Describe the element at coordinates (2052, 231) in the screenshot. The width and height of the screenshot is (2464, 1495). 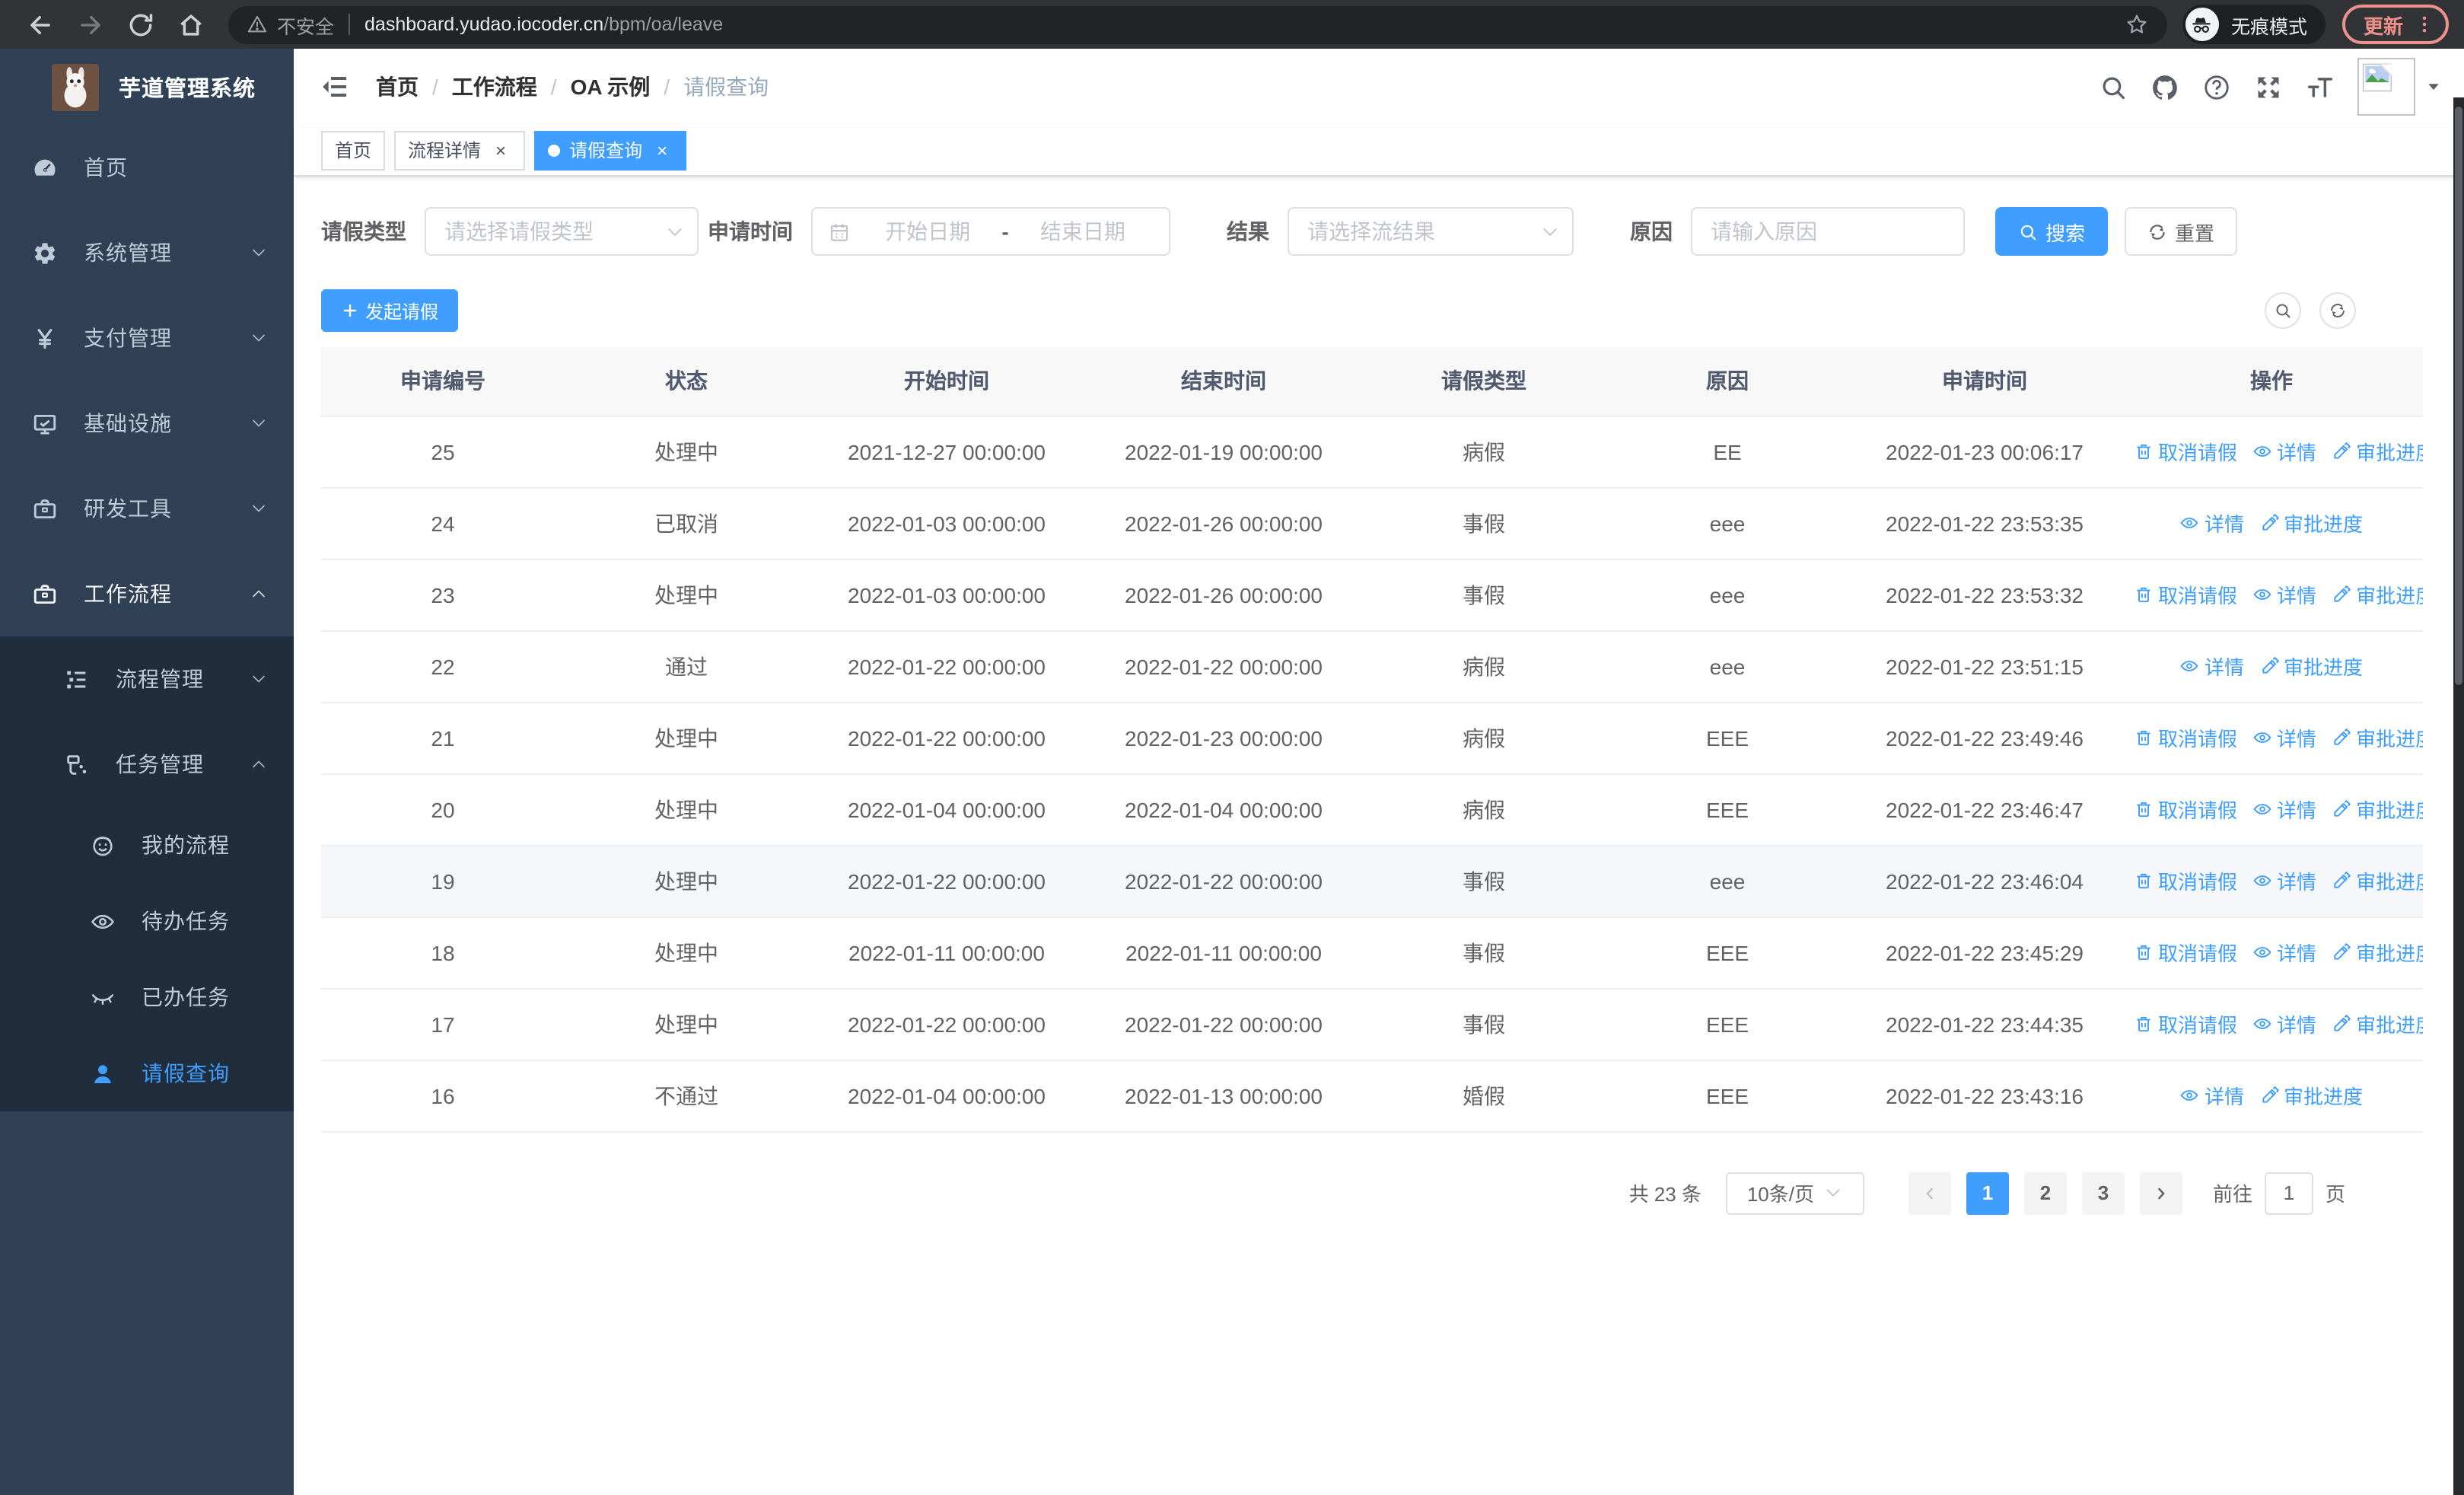
I see `search-button: 搜索` at that location.